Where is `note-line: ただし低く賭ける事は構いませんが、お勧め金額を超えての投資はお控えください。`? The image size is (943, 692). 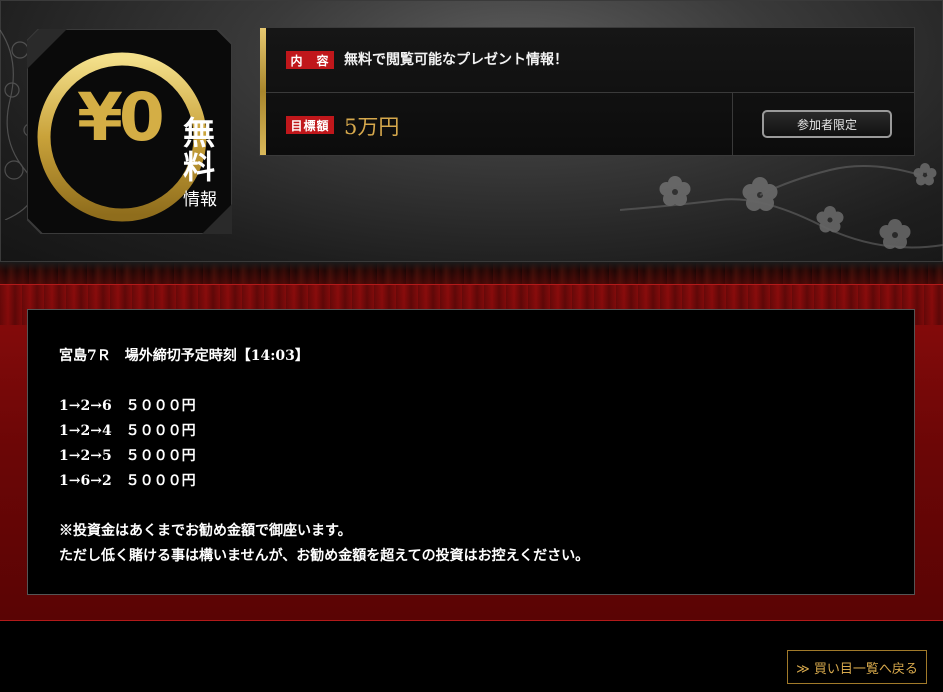 note-line: ただし低く賭ける事は構いませんが、お勧め金額を超えての投資はお控えください。 is located at coordinates (324, 556).